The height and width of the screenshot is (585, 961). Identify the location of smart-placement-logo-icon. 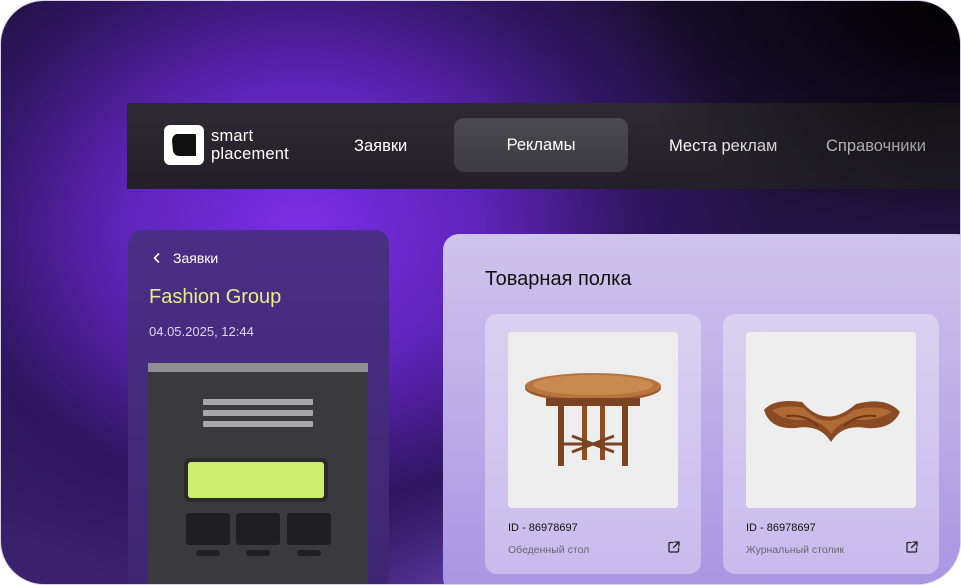
(184, 145).